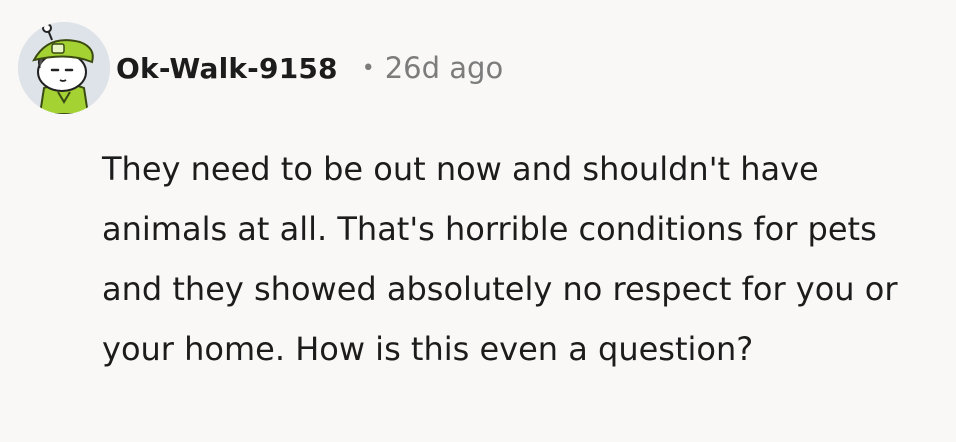 This screenshot has height=442, width=956. I want to click on avatar, so click(64, 68).